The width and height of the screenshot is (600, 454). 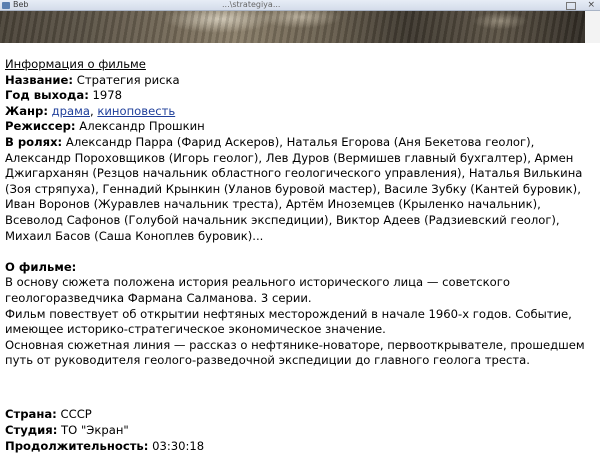 What do you see at coordinates (300, 112) in the screenshot?
I see `genre-row: Жанр: драма, киноповесть` at bounding box center [300, 112].